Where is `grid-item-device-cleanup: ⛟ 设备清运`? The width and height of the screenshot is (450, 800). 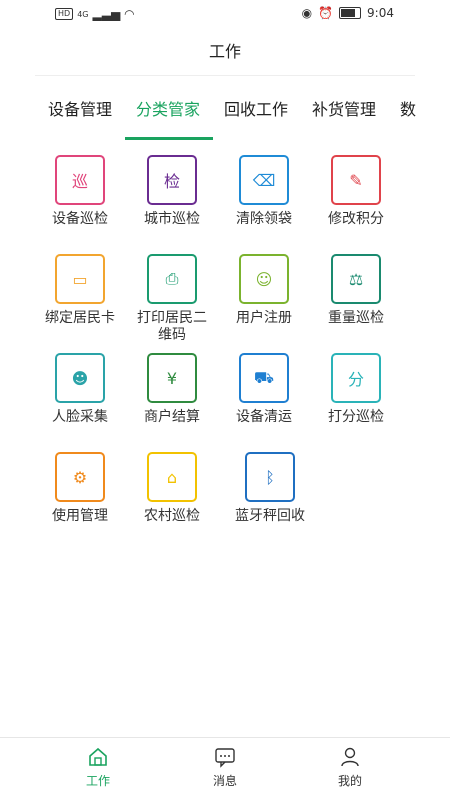 grid-item-device-cleanup: ⛟ 设备清运 is located at coordinates (264, 389).